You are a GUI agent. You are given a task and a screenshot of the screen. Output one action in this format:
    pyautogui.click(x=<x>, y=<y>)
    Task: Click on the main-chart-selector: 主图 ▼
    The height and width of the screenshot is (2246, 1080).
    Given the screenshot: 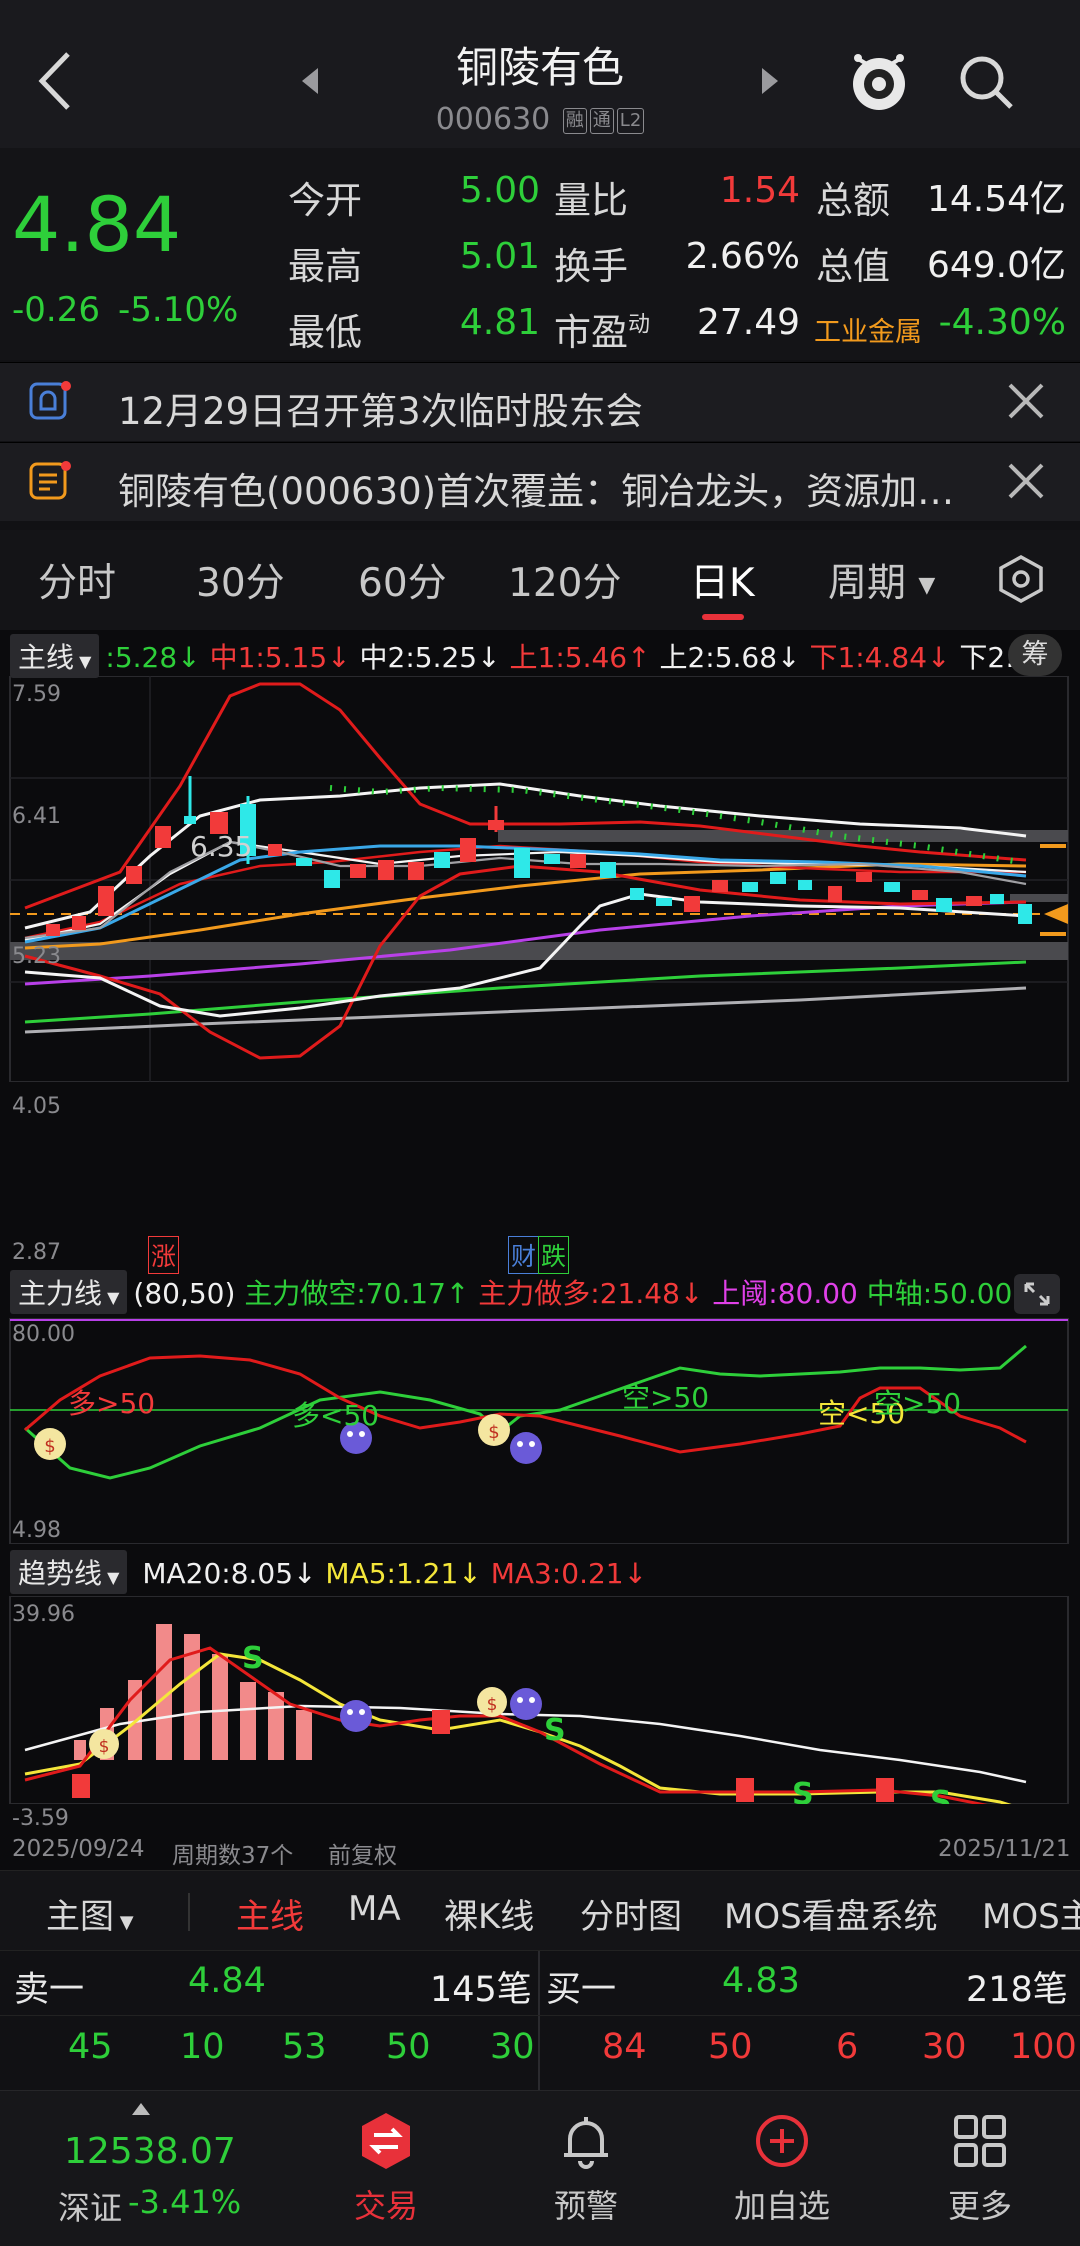 What is the action you would take?
    pyautogui.click(x=90, y=1913)
    